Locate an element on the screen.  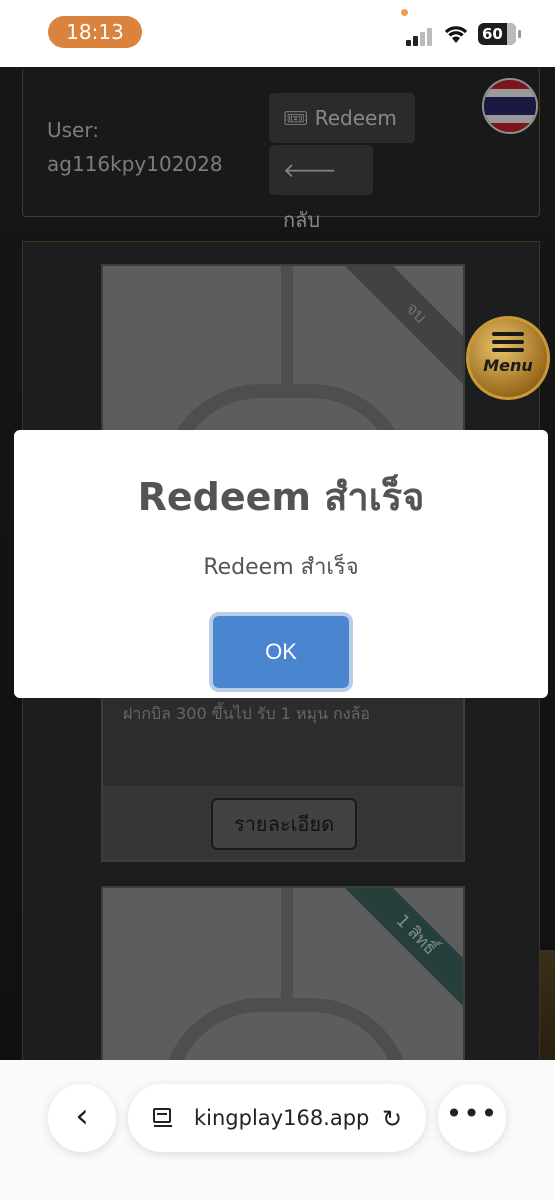
status-bar: 18:13 60 is located at coordinates (277, 33).